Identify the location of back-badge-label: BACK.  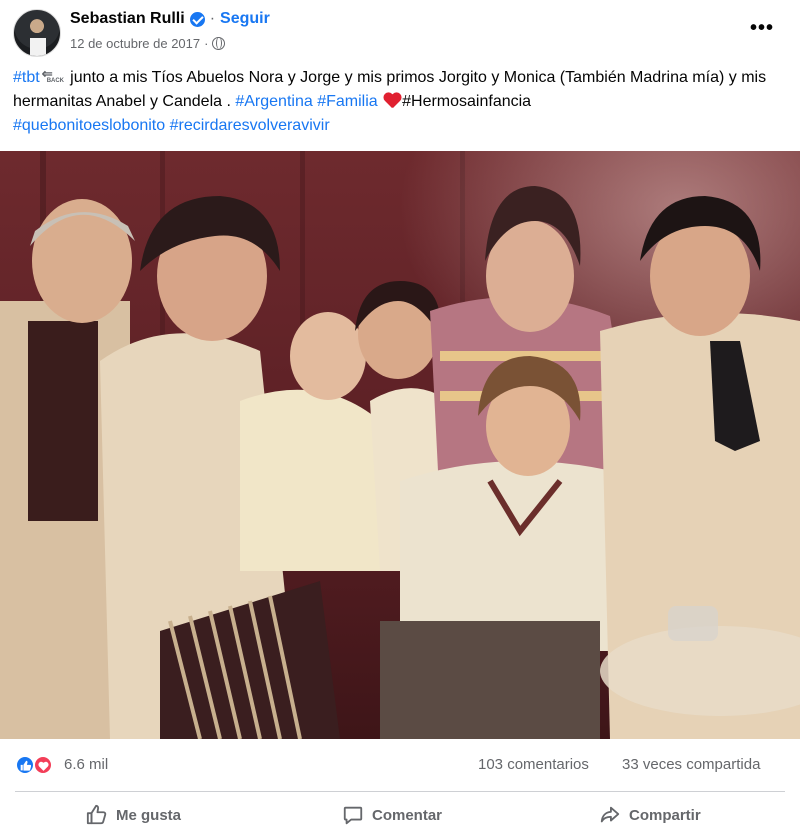
(55, 81).